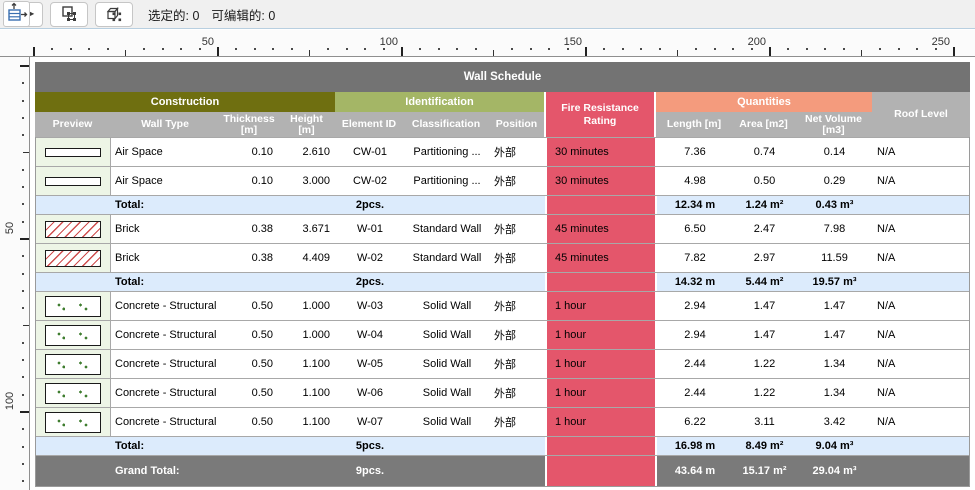 This screenshot has height=490, width=975. Describe the element at coordinates (695, 364) in the screenshot. I see `cell-length: 2.44` at that location.